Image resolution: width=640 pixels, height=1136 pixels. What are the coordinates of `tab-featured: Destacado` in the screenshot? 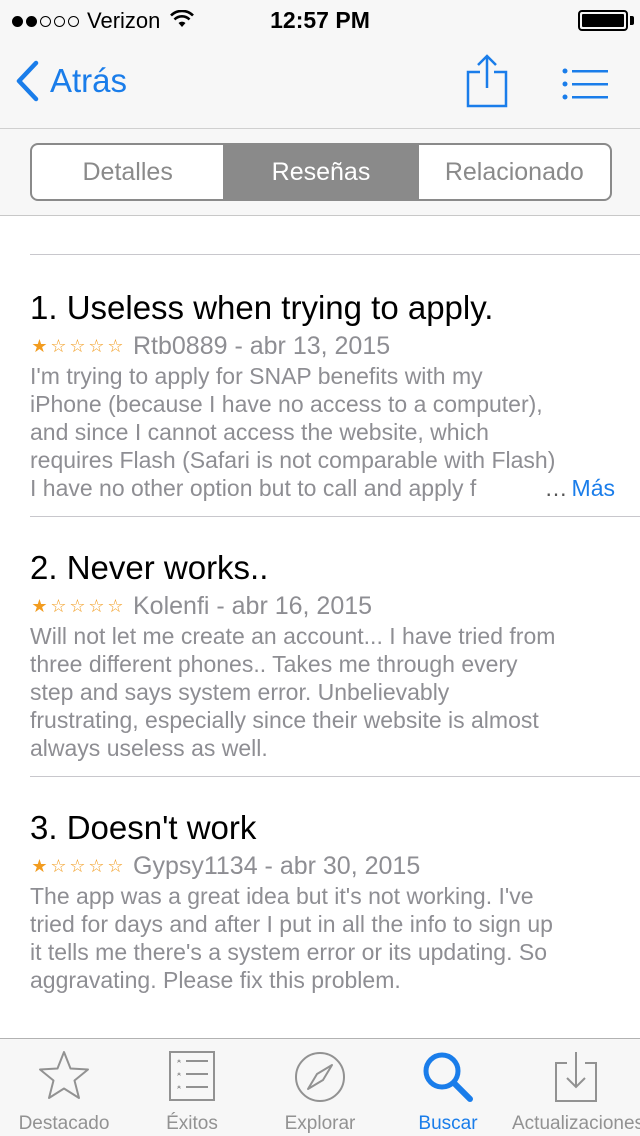 It's located at (64, 1087).